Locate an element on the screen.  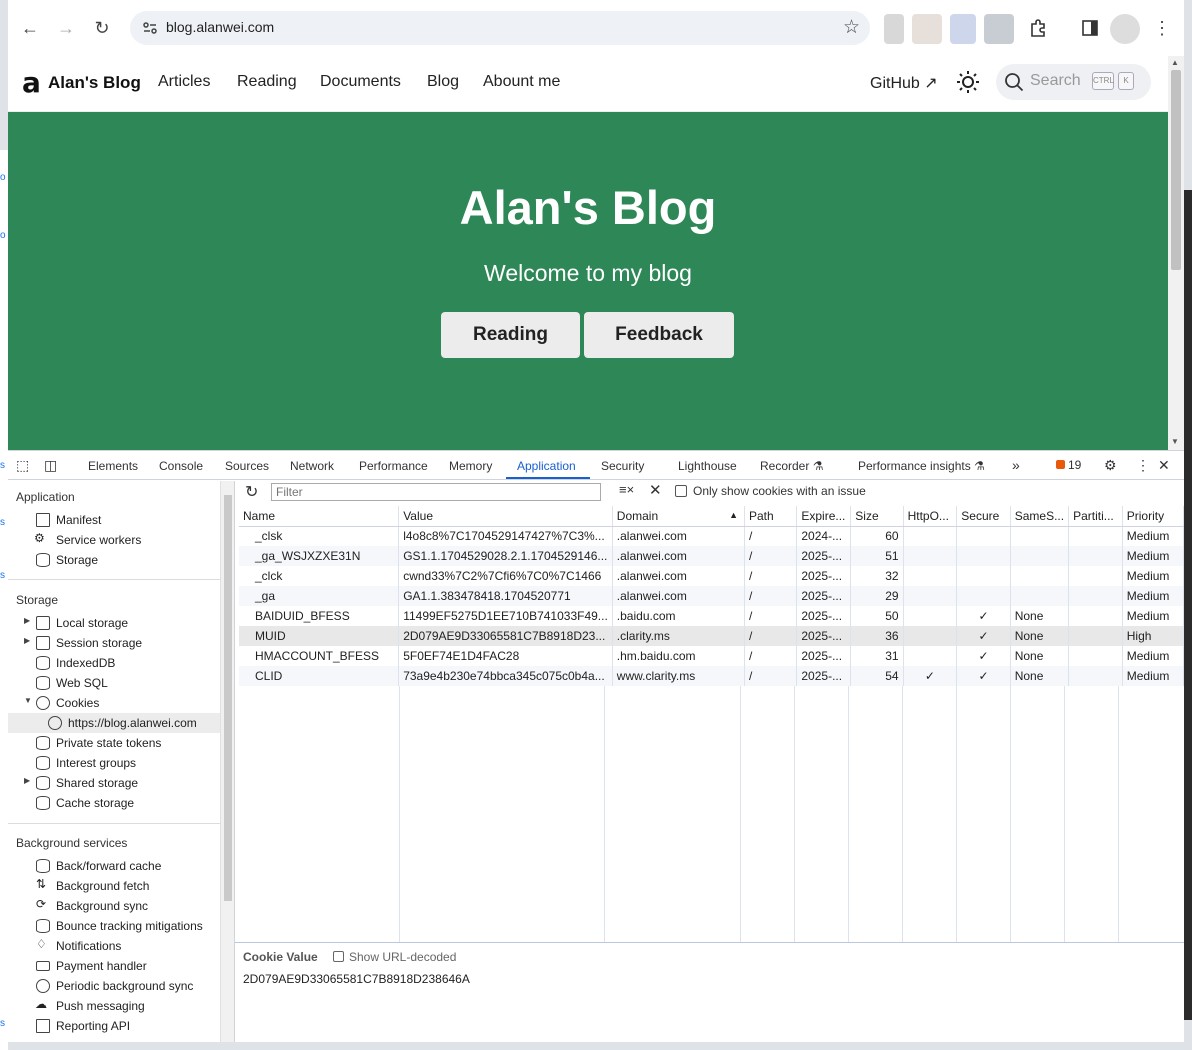
feedback-button: Feedback is located at coordinates (659, 335).